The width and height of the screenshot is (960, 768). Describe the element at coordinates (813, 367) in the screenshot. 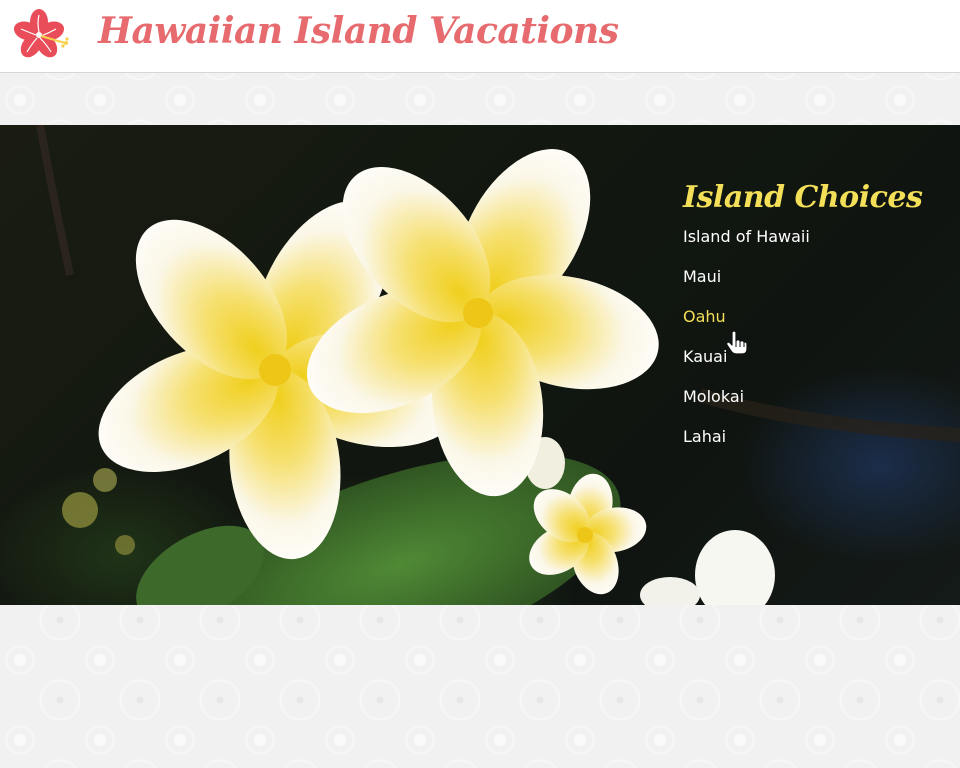

I see `menu-item-kauai: Kauai` at that location.